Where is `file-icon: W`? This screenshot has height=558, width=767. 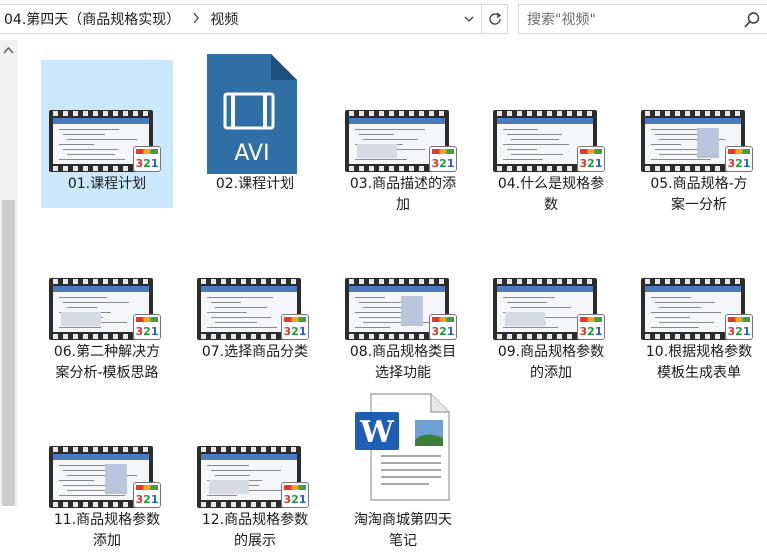 file-icon: W is located at coordinates (403, 452).